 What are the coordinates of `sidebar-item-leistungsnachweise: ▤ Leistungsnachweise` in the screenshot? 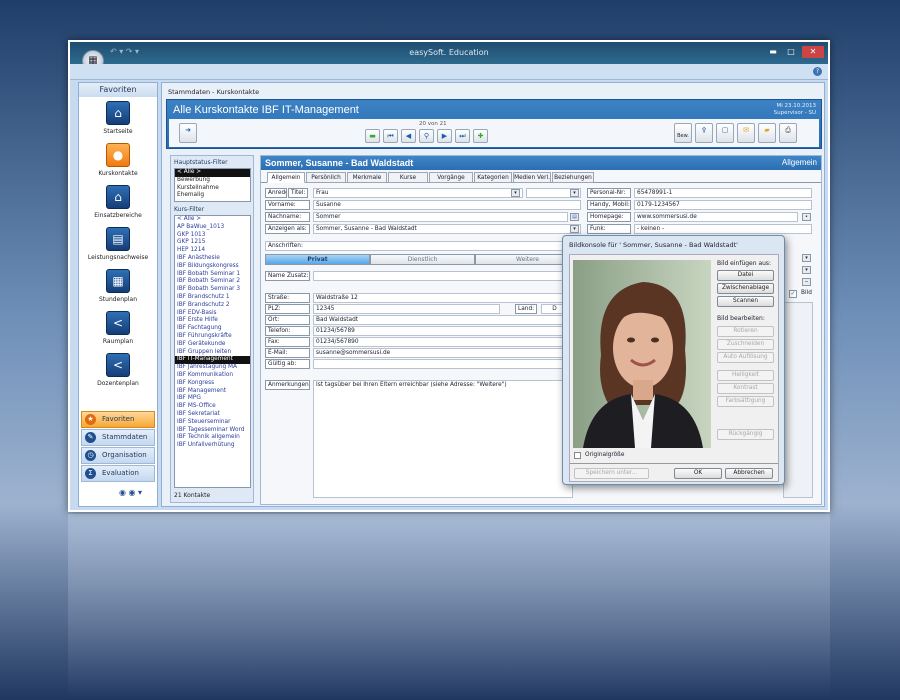 It's located at (118, 244).